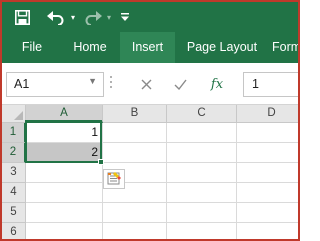 The width and height of the screenshot is (320, 241). What do you see at coordinates (64, 173) in the screenshot?
I see `cell-a3` at bounding box center [64, 173].